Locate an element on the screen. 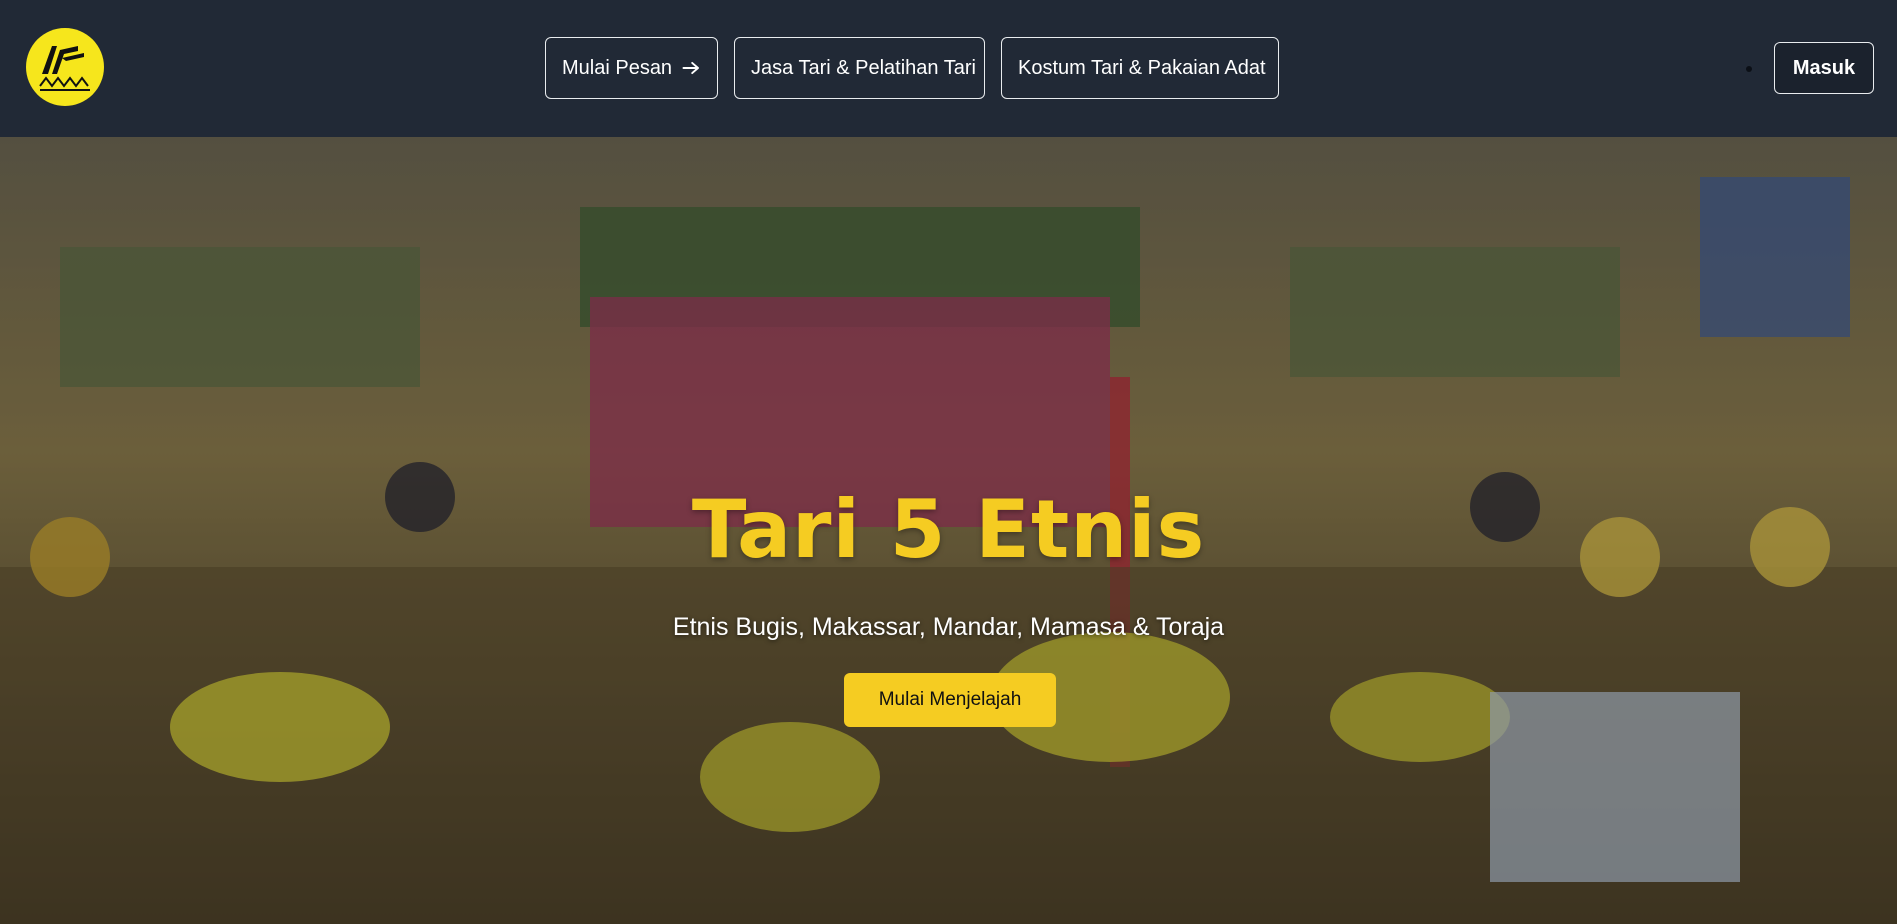 This screenshot has height=924, width=1897. nav-dance-services-label: Jasa Tari & Pelatihan Tari is located at coordinates (863, 67).